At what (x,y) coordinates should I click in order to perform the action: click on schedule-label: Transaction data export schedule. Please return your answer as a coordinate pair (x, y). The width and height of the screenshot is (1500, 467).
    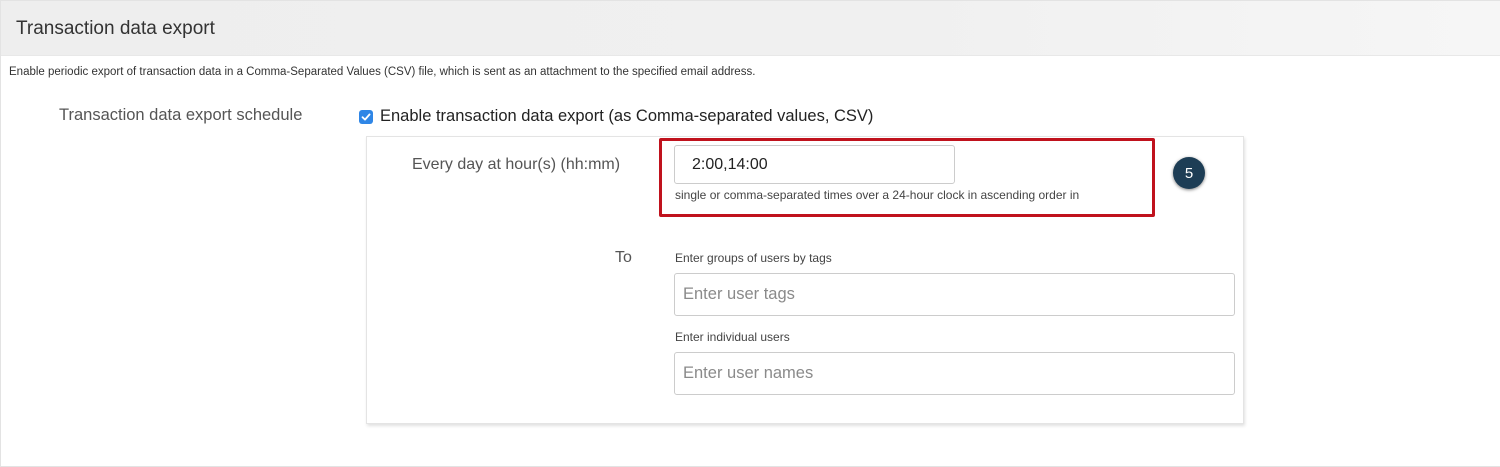
    Looking at the image, I should click on (181, 115).